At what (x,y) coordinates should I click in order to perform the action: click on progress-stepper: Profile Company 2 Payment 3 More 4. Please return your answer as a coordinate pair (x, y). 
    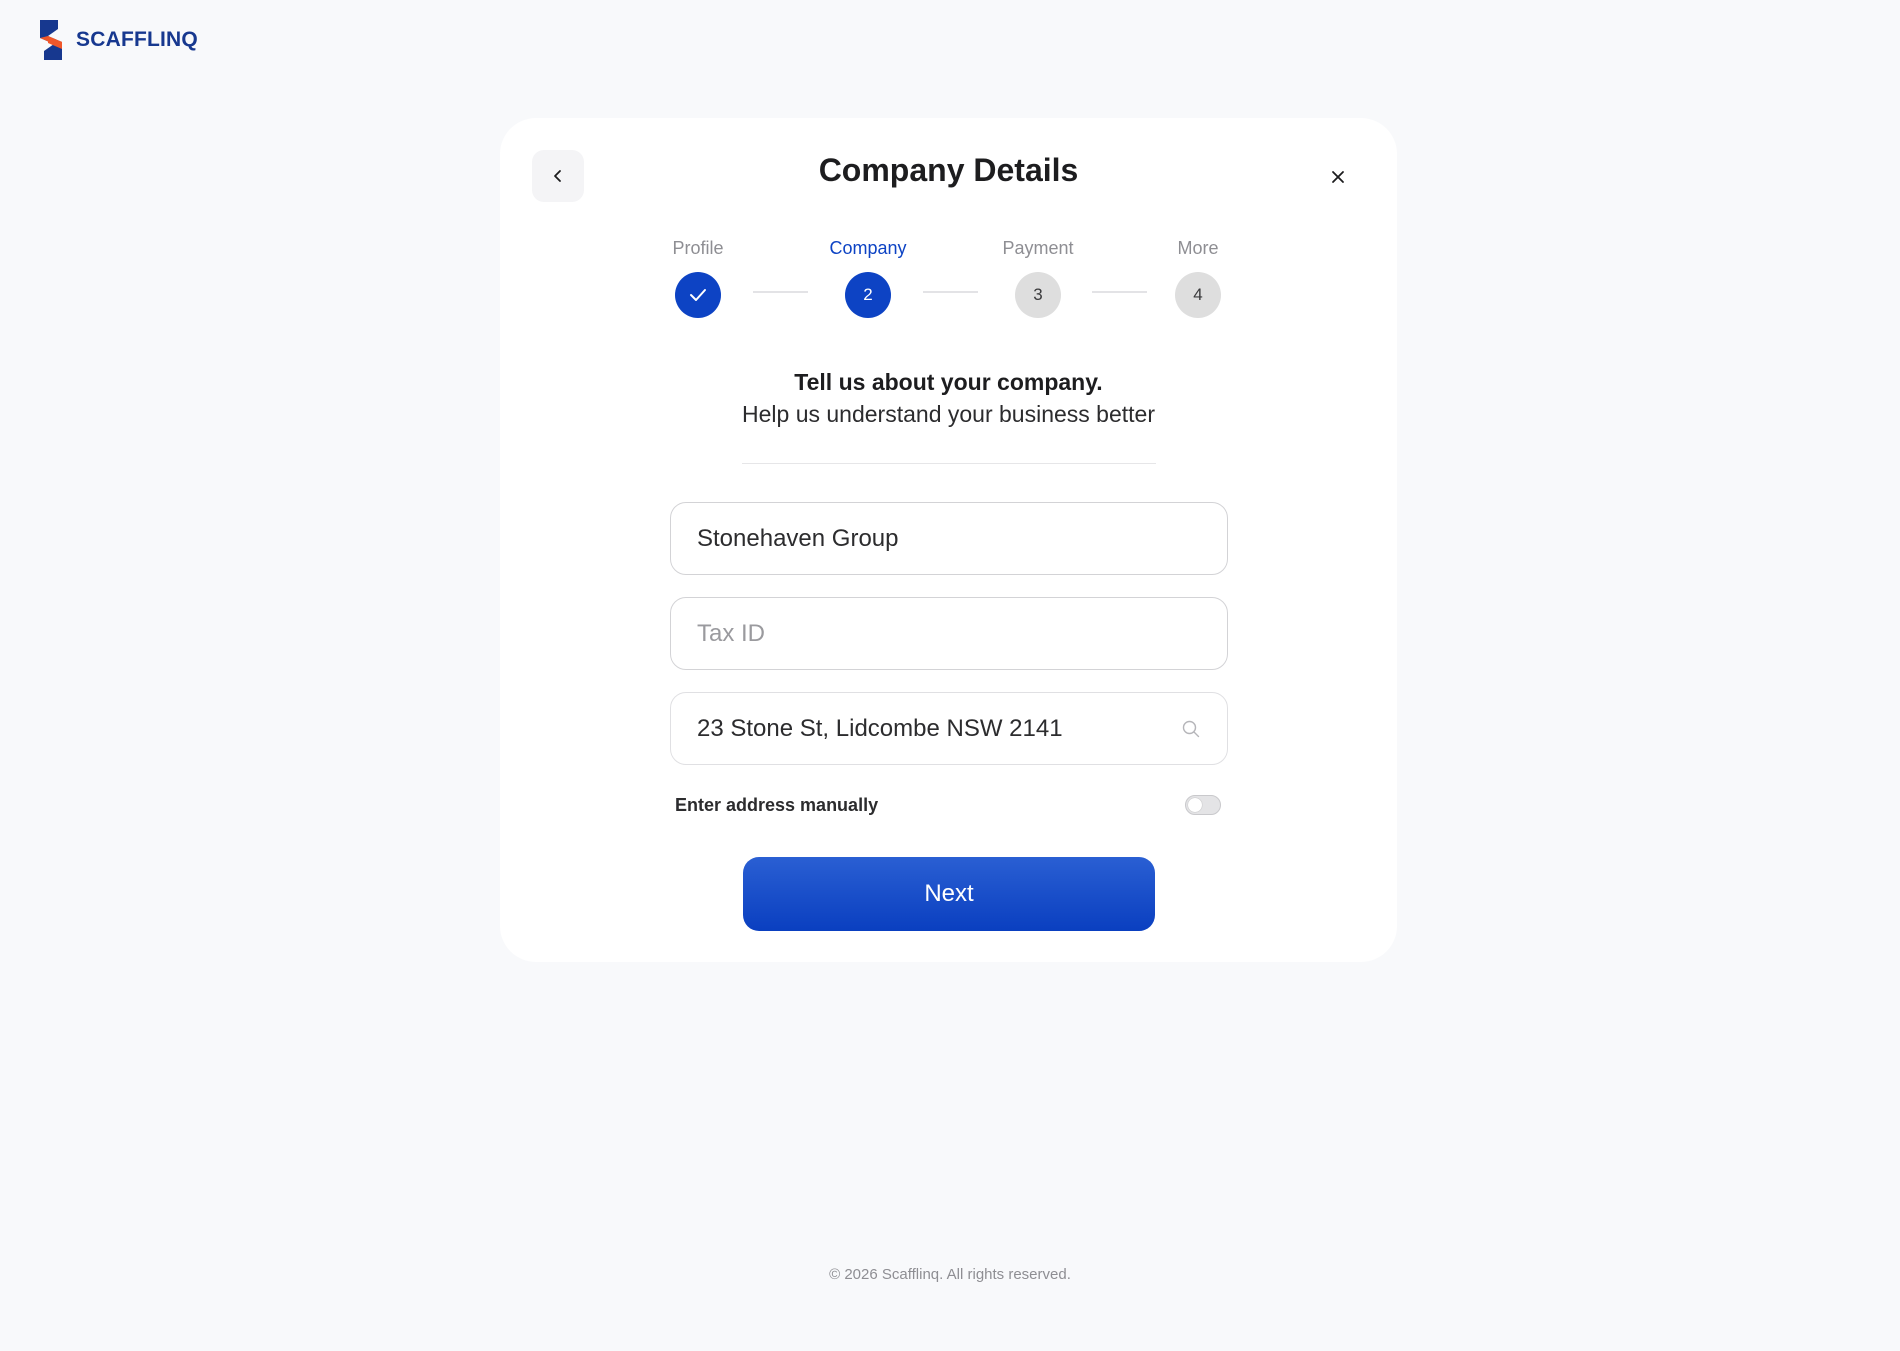
    Looking at the image, I should click on (948, 277).